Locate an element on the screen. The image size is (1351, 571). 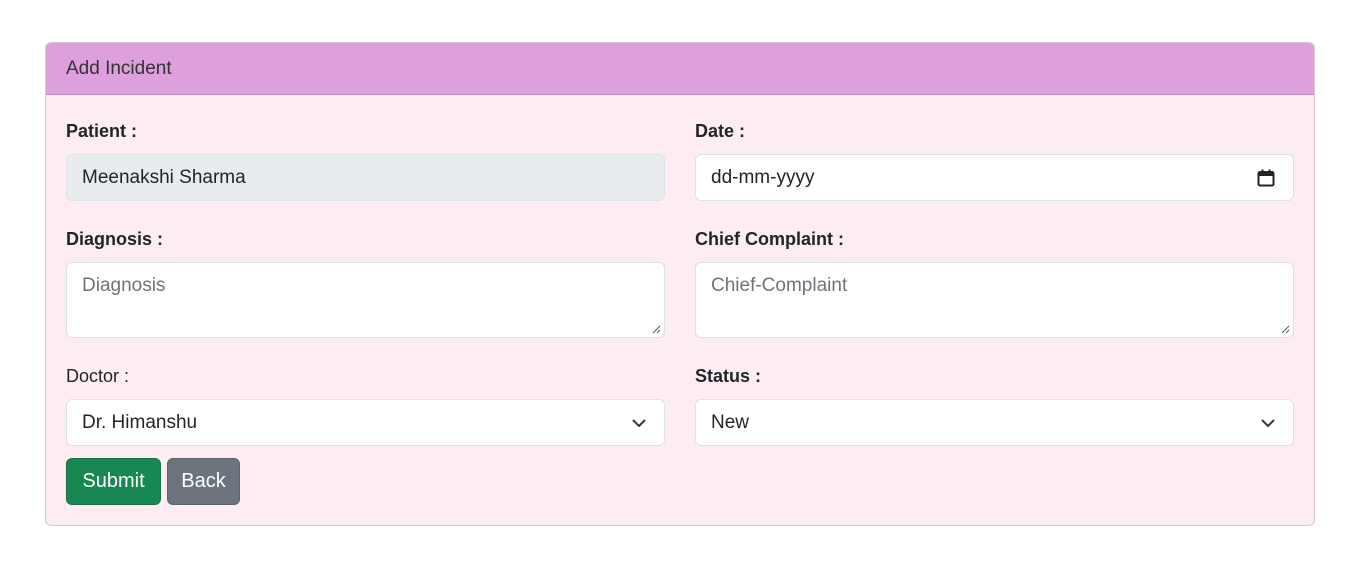
date-placeholder: dd-mm-yyyy is located at coordinates (763, 177).